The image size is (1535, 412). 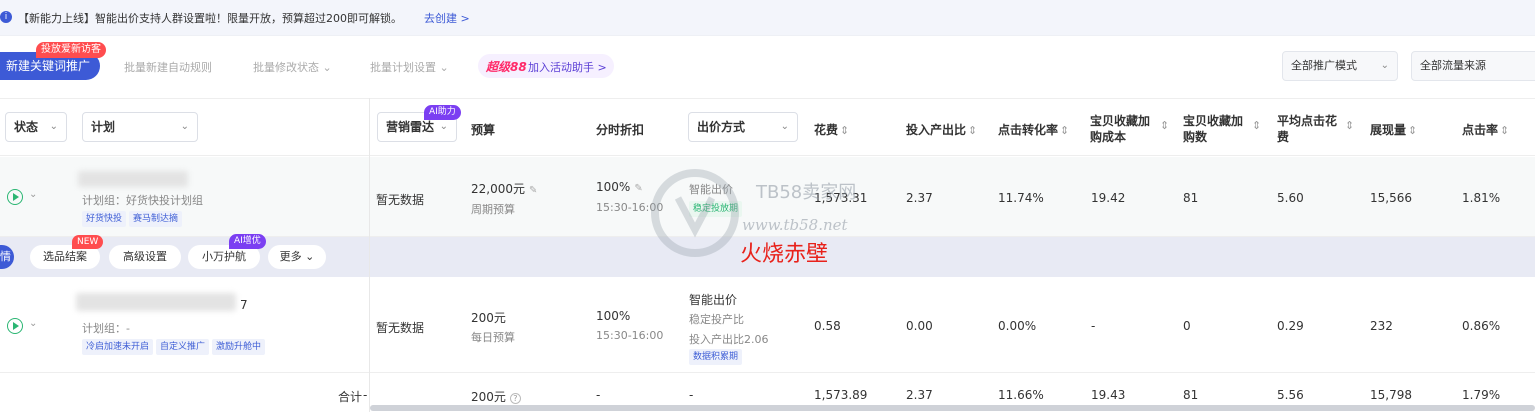 What do you see at coordinates (365, 395) in the screenshot?
I see `total-radar: -` at bounding box center [365, 395].